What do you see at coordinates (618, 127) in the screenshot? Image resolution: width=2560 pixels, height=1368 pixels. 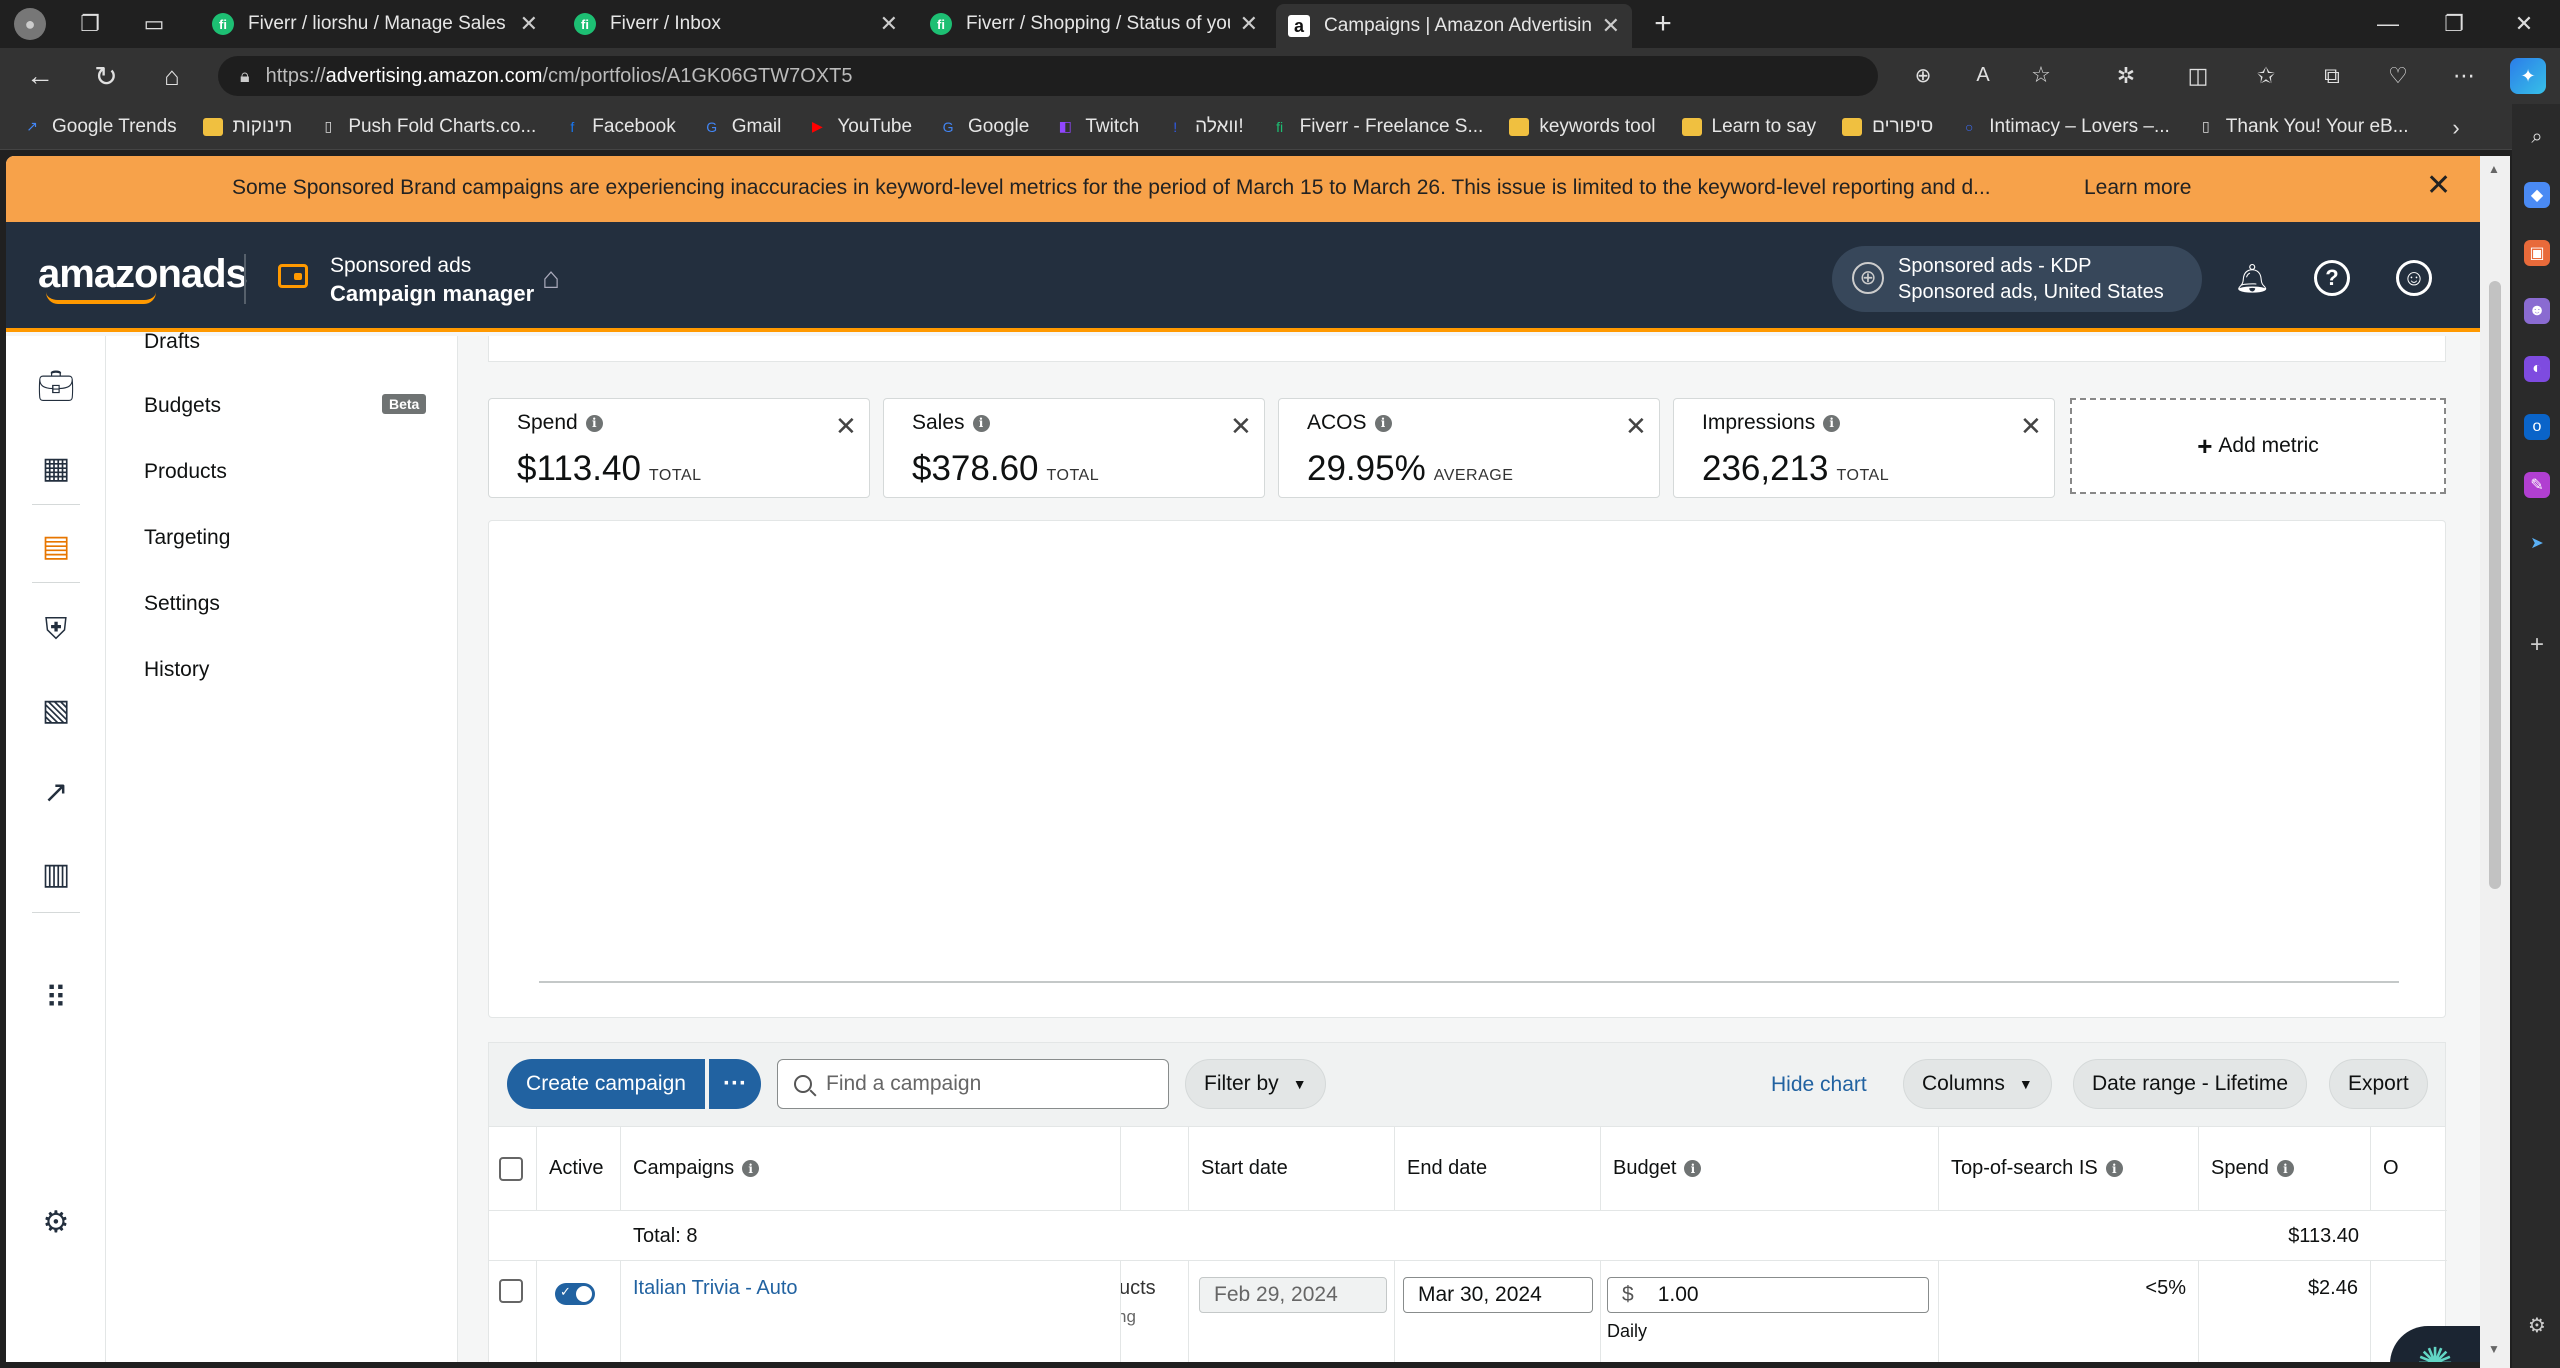 I see `bookmark-item: f Facebook` at bounding box center [618, 127].